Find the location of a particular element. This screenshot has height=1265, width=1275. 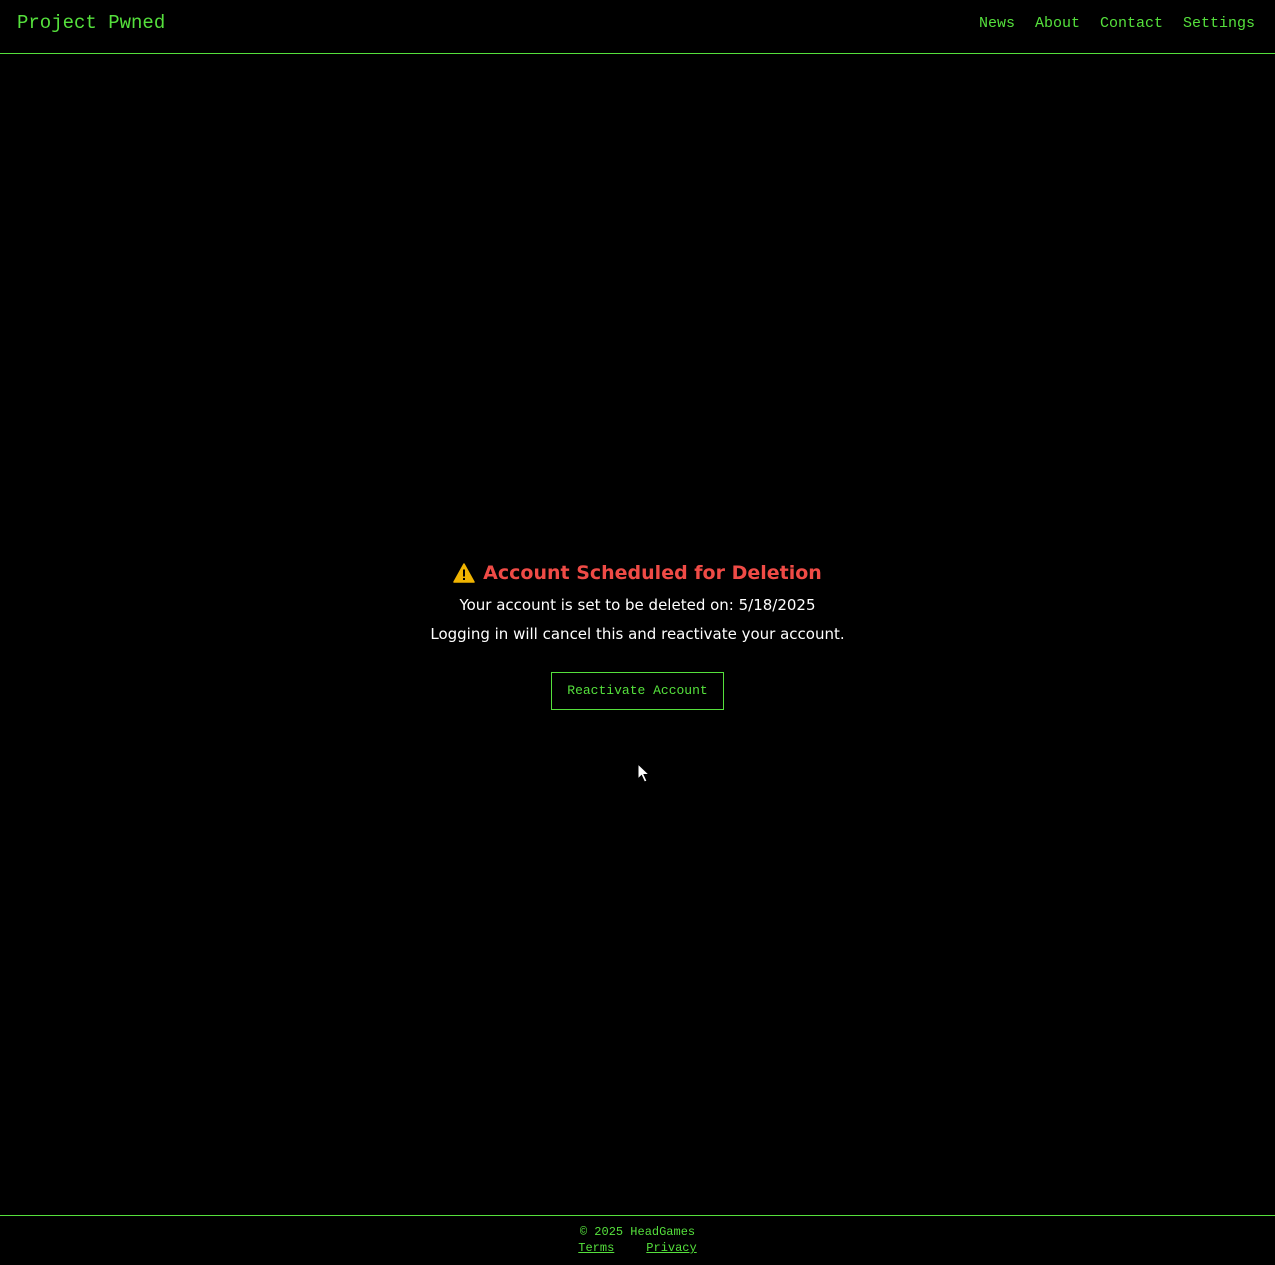

nav-link-contact: Contact is located at coordinates (1131, 23).